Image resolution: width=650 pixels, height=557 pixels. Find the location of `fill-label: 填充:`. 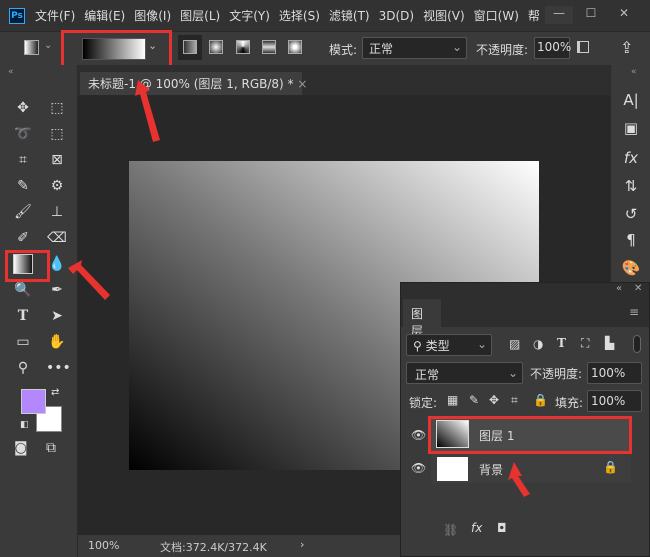

fill-label: 填充: is located at coordinates (569, 403).